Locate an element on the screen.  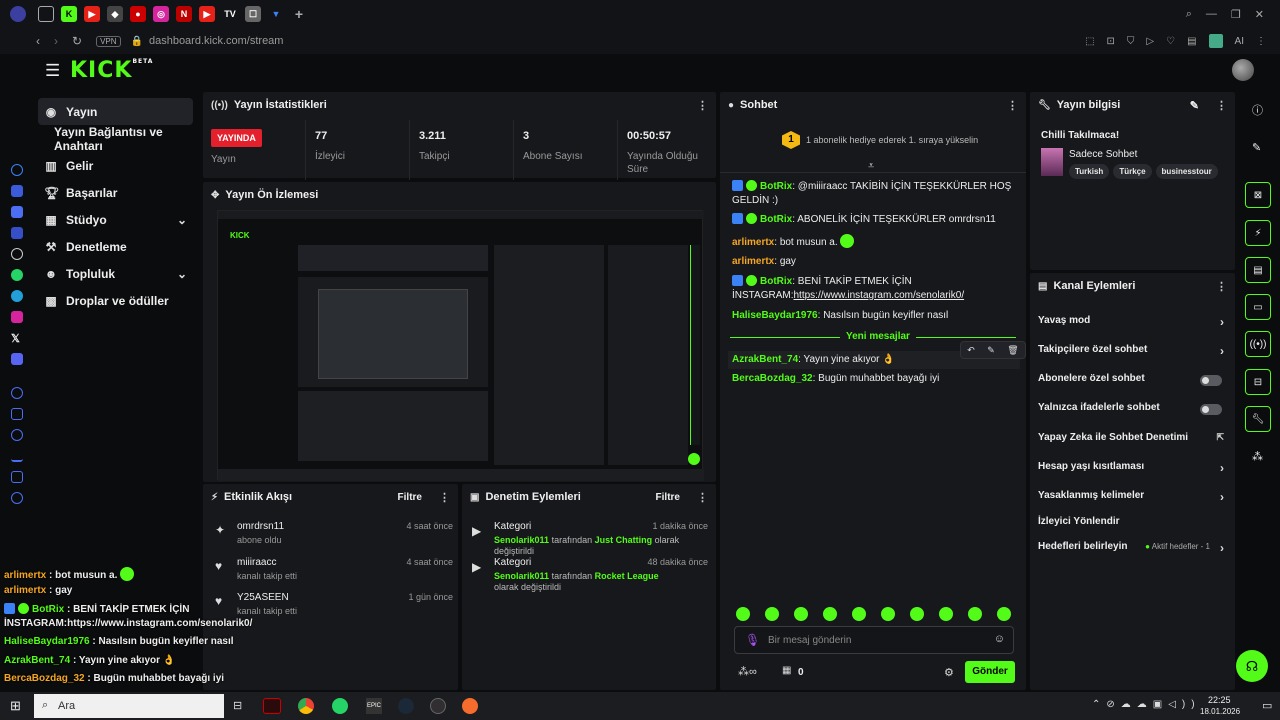
ea-icon is located at coordinates (470, 706).